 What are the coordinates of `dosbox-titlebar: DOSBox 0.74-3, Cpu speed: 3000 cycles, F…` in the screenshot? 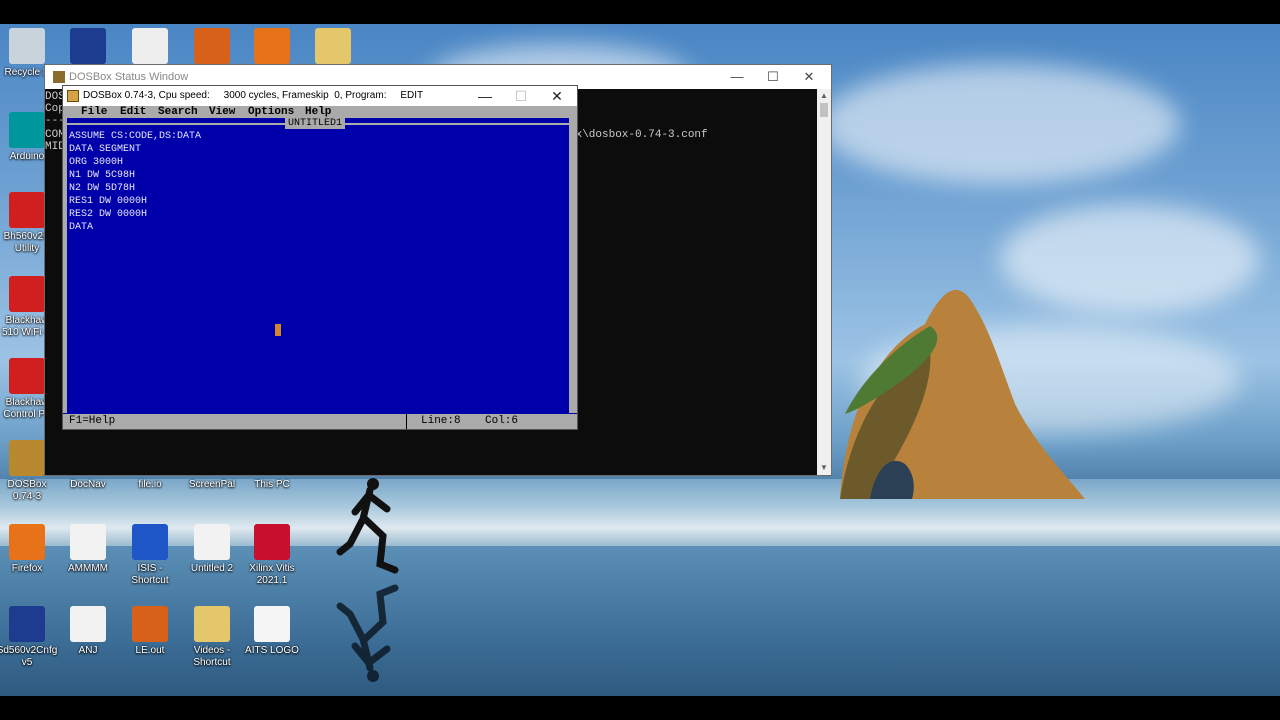 It's located at (320, 96).